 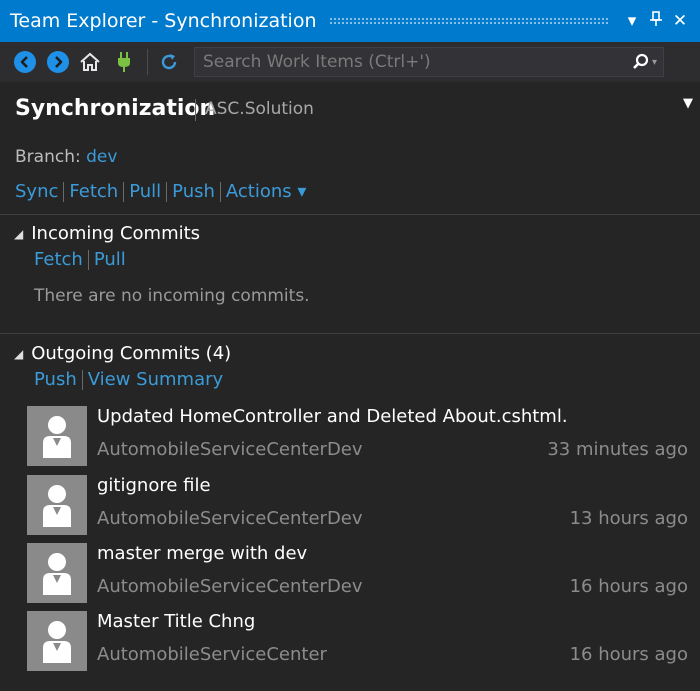 I want to click on commit-time: 33 minutes ago, so click(x=617, y=449).